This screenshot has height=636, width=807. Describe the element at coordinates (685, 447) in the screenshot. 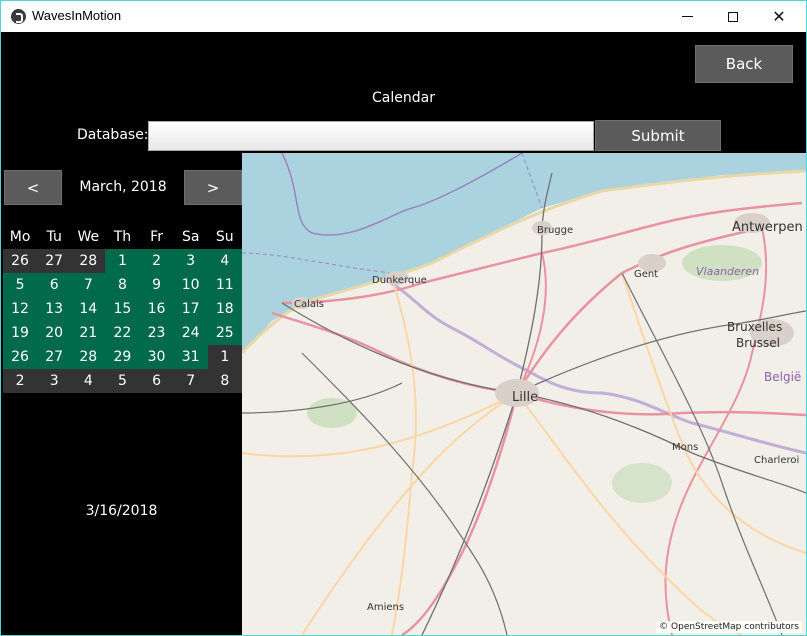

I see `place-label: Mons` at that location.